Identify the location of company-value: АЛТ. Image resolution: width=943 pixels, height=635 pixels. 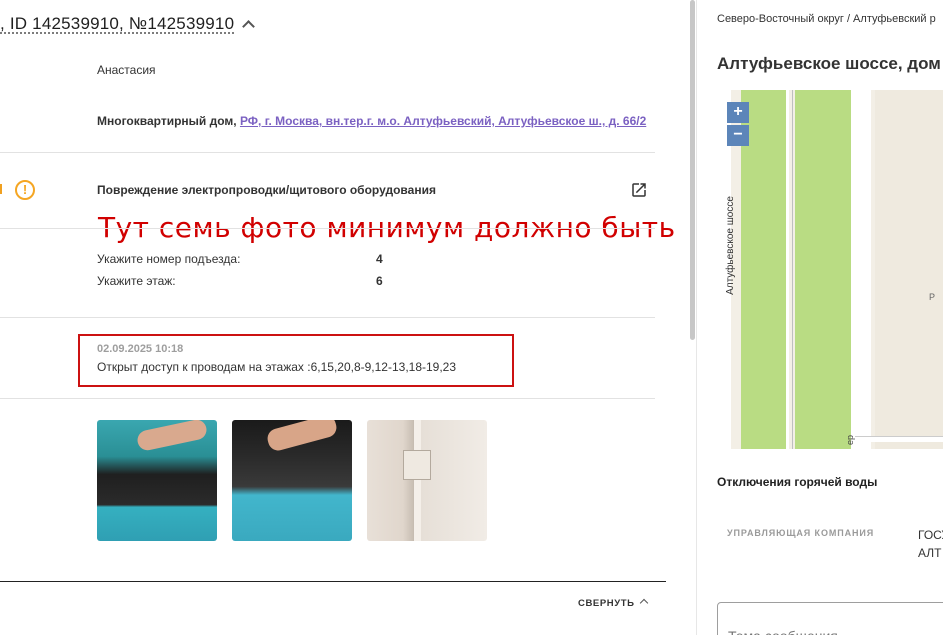
(930, 553).